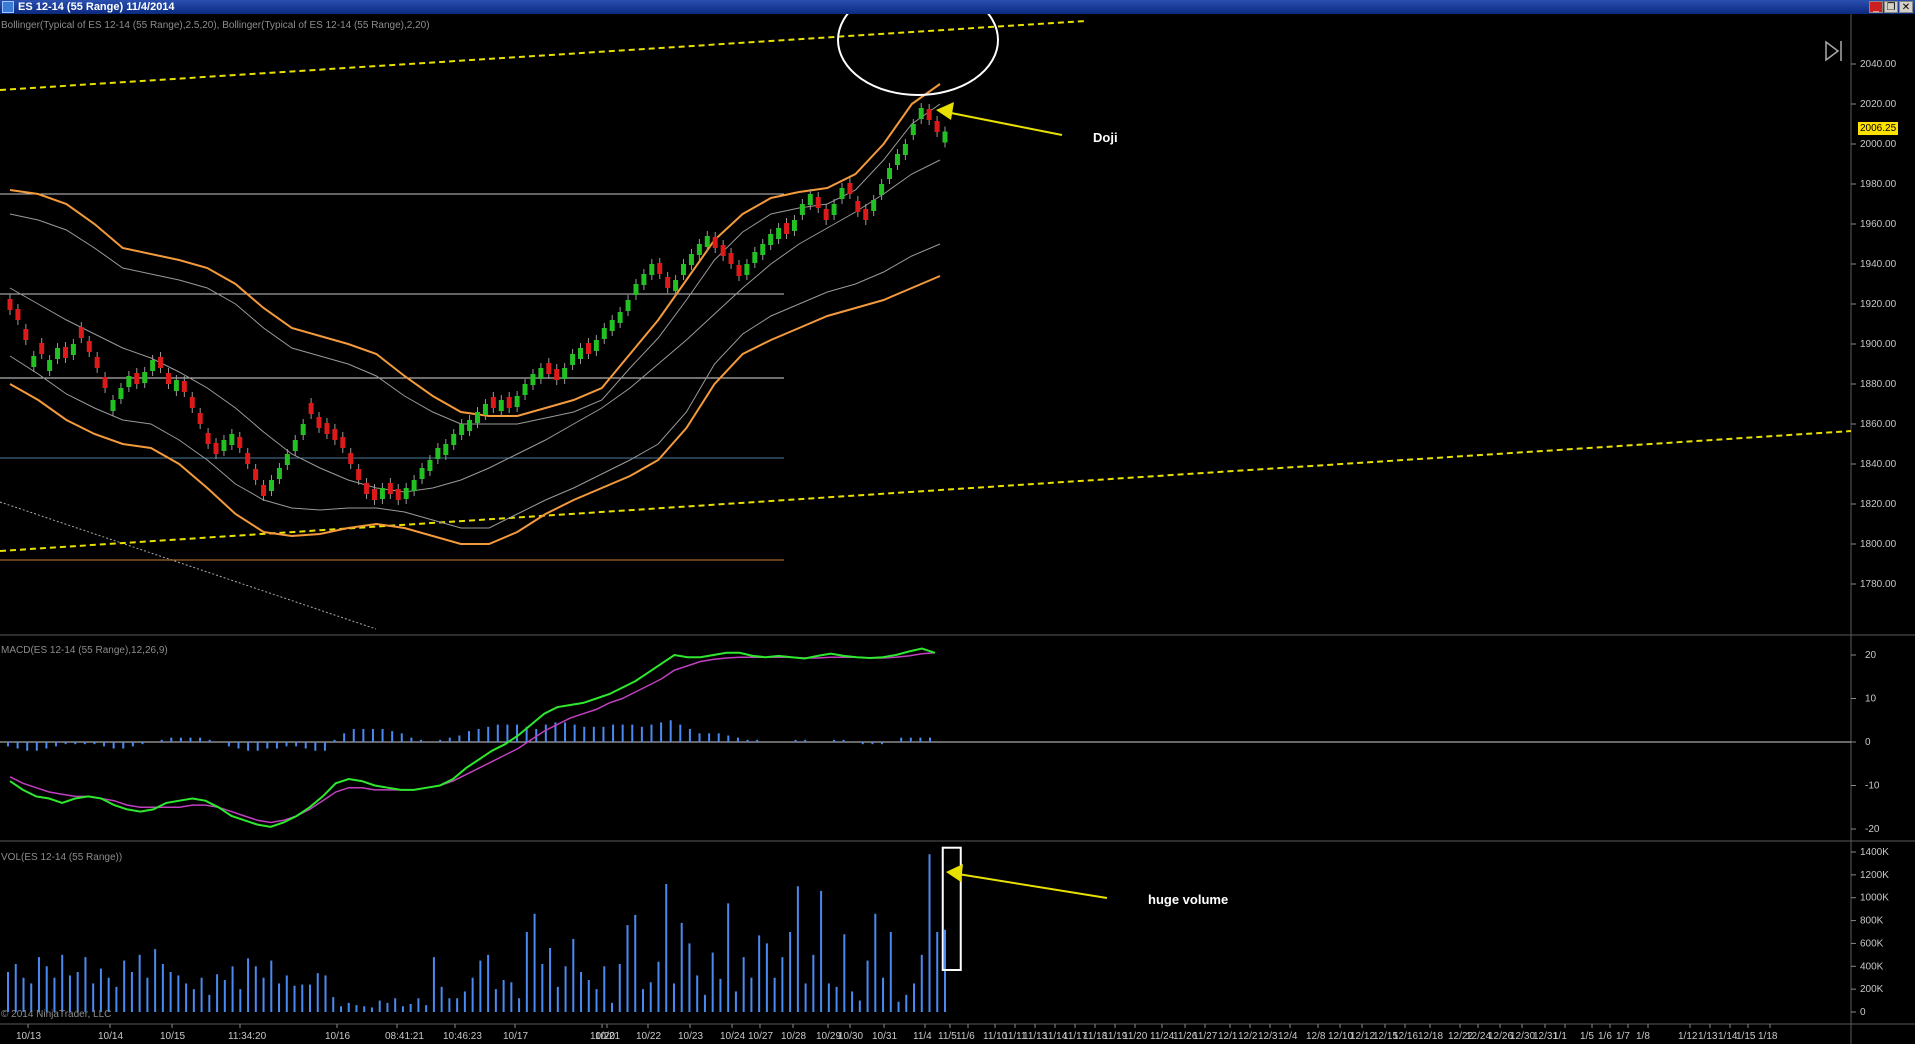  I want to click on price-tick-label: 2040.00, so click(1878, 64).